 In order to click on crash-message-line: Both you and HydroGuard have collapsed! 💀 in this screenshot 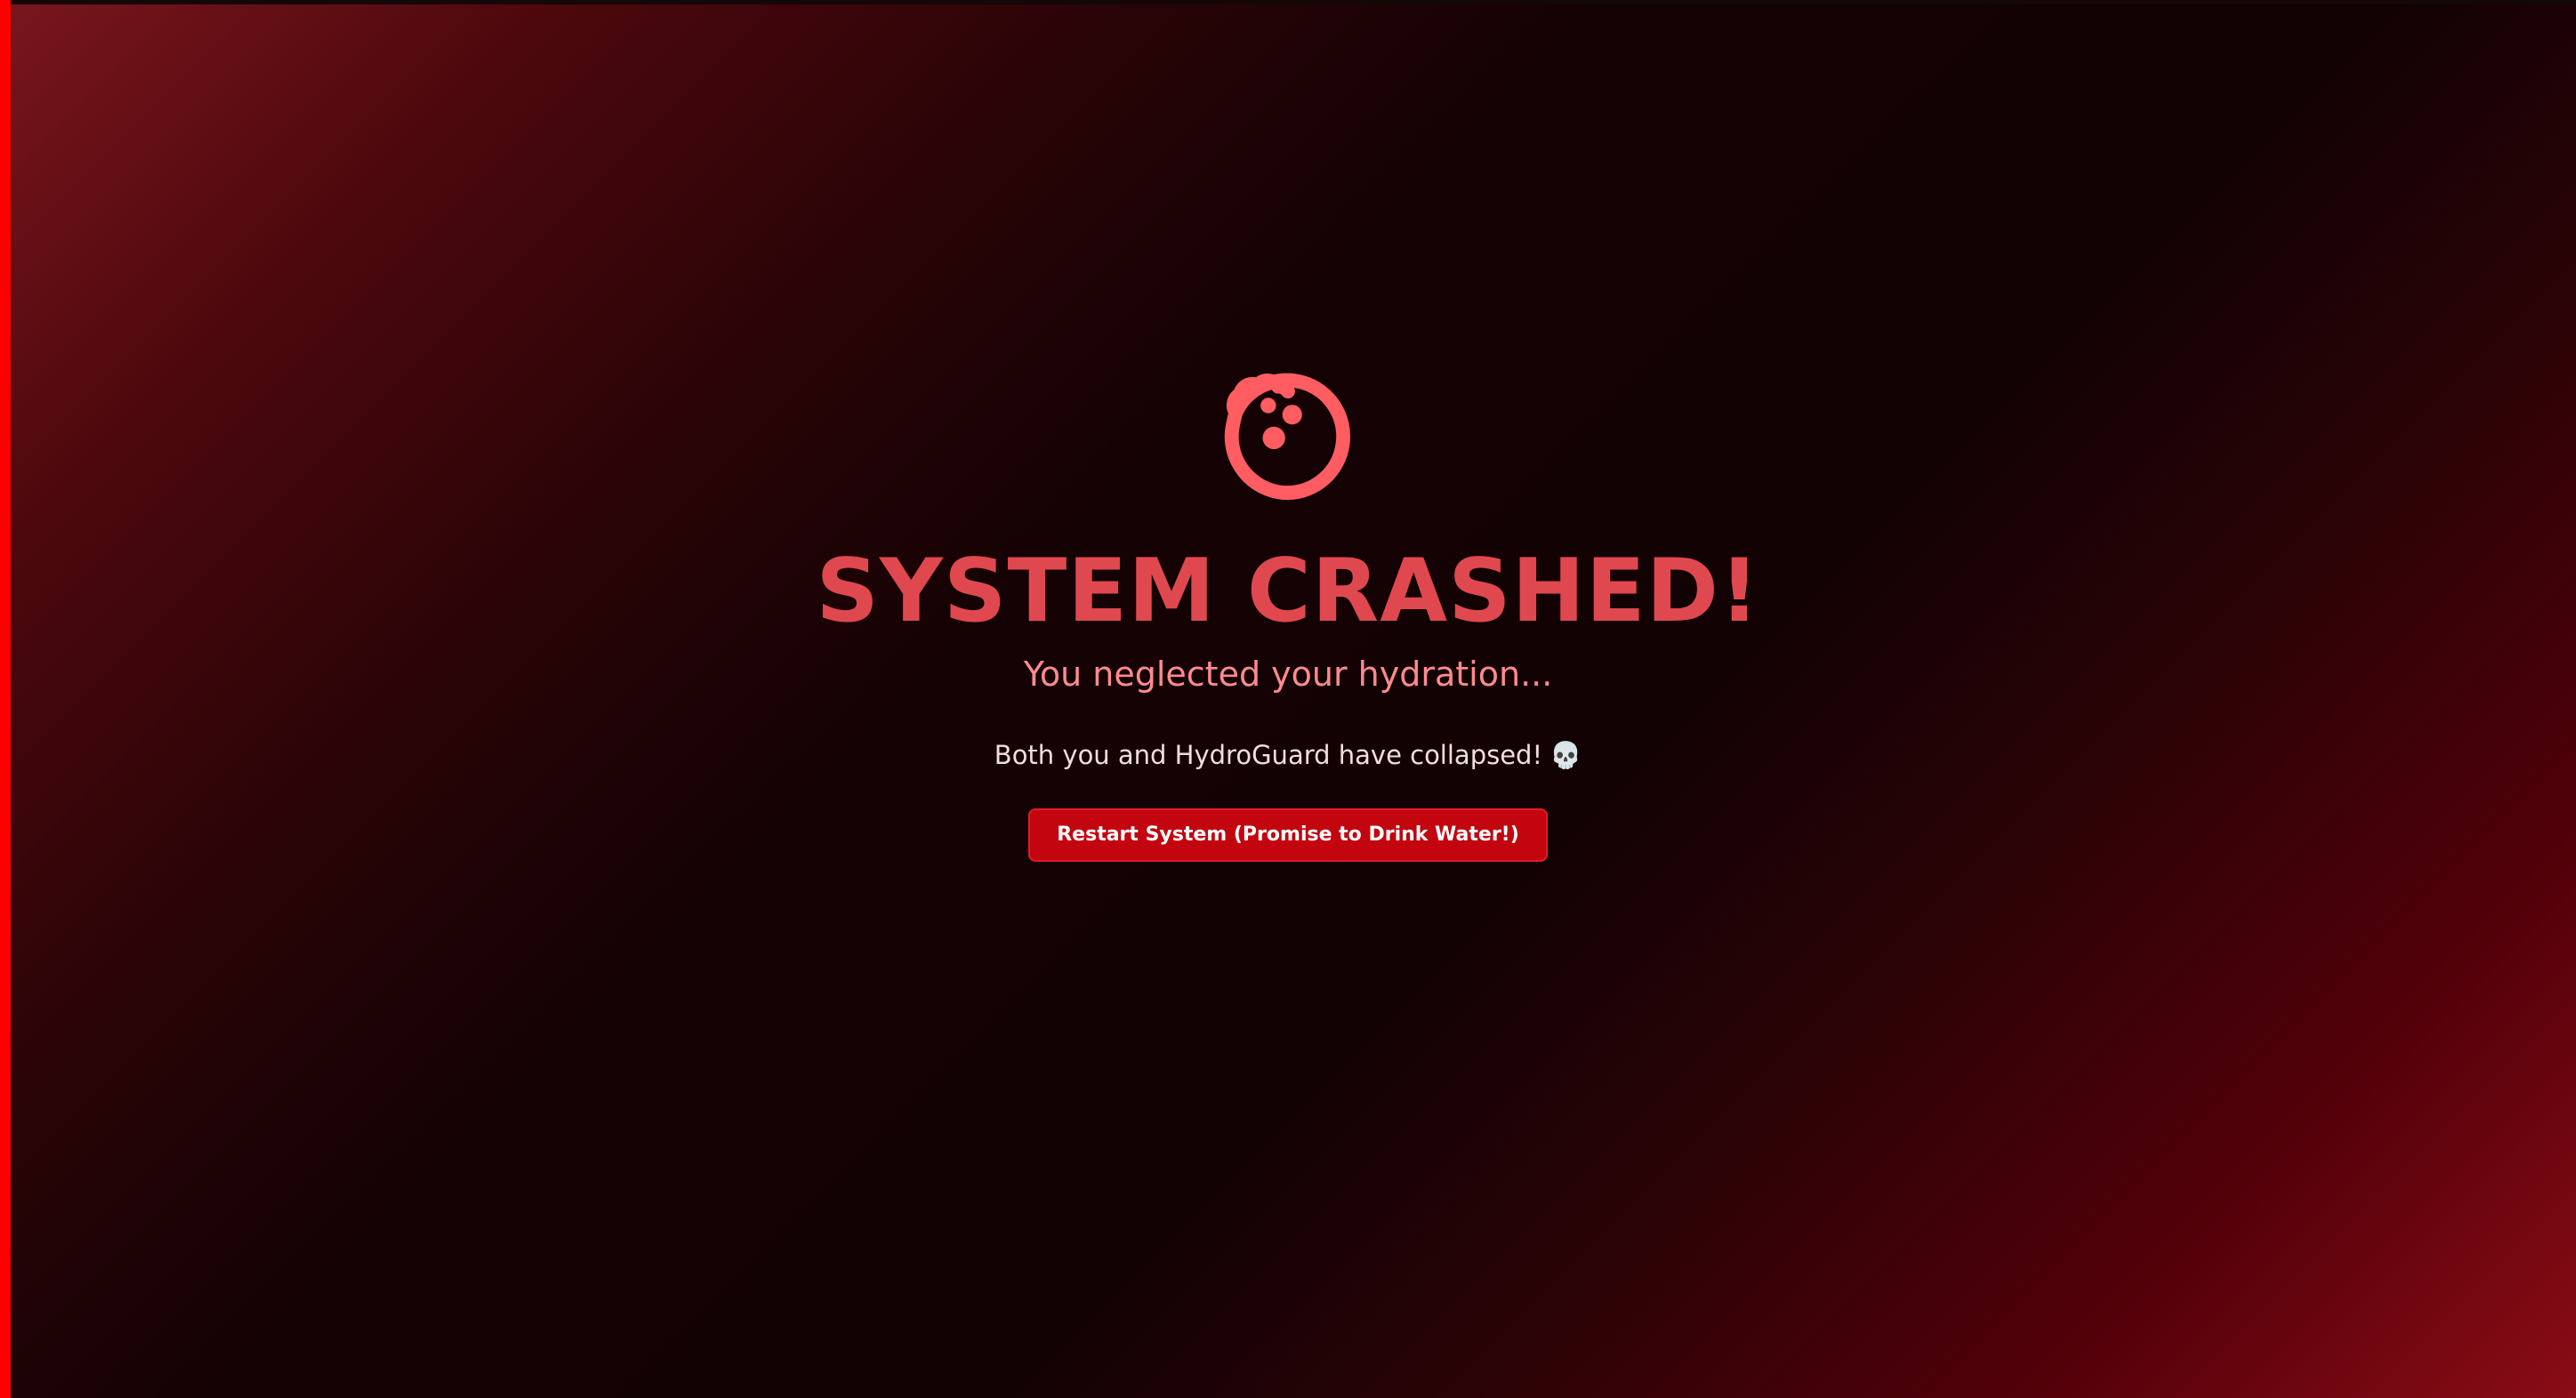, I will do `click(1288, 755)`.